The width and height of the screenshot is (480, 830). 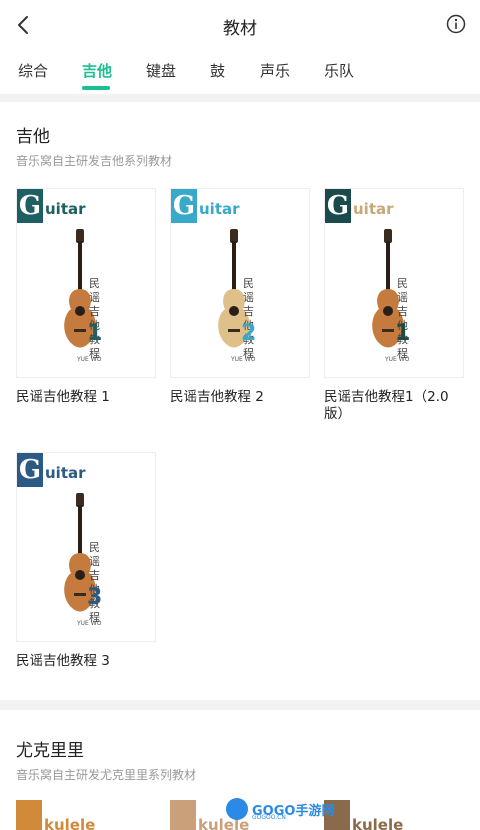 I want to click on book-card: G uitar 民谣吉他教程 3 YUE WO 民谣吉他教程 3, so click(x=86, y=561).